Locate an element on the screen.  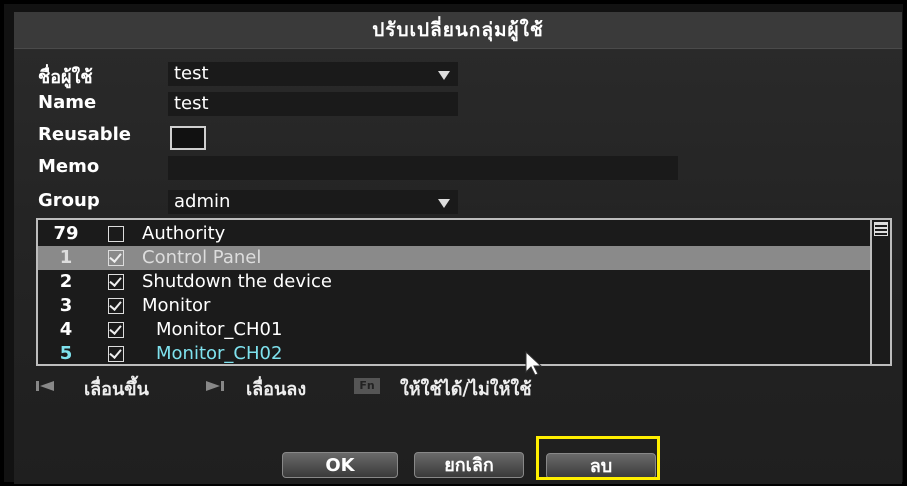
list-item: 4 Monitor_CH01 is located at coordinates (455, 330).